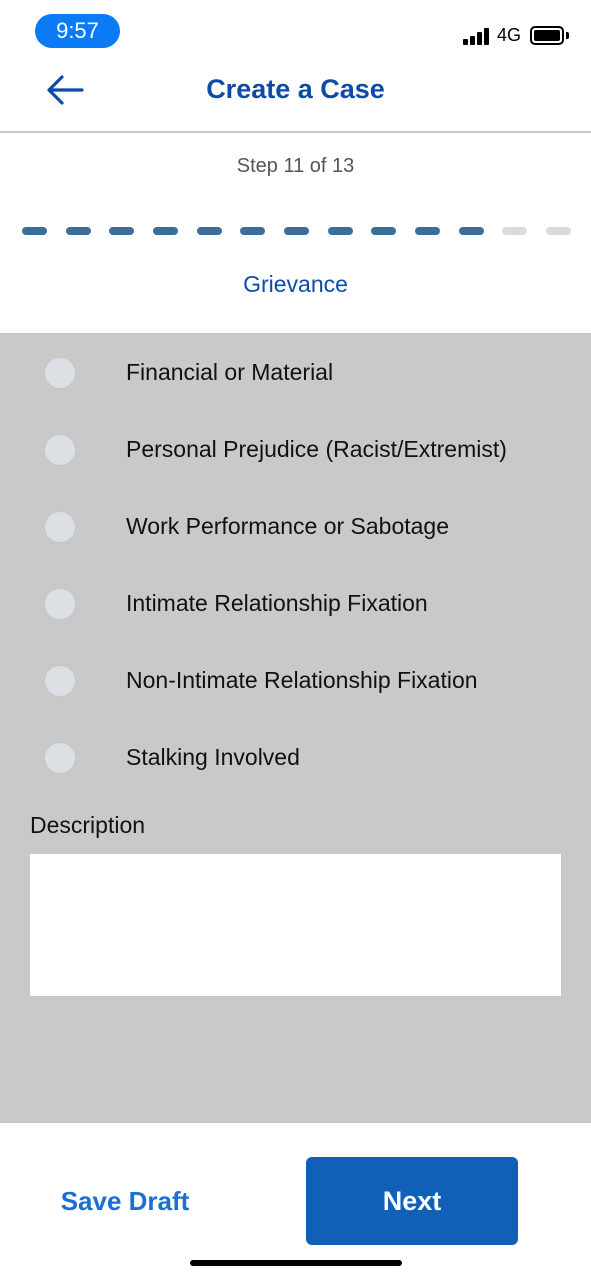  What do you see at coordinates (295, 925) in the screenshot?
I see `description-field` at bounding box center [295, 925].